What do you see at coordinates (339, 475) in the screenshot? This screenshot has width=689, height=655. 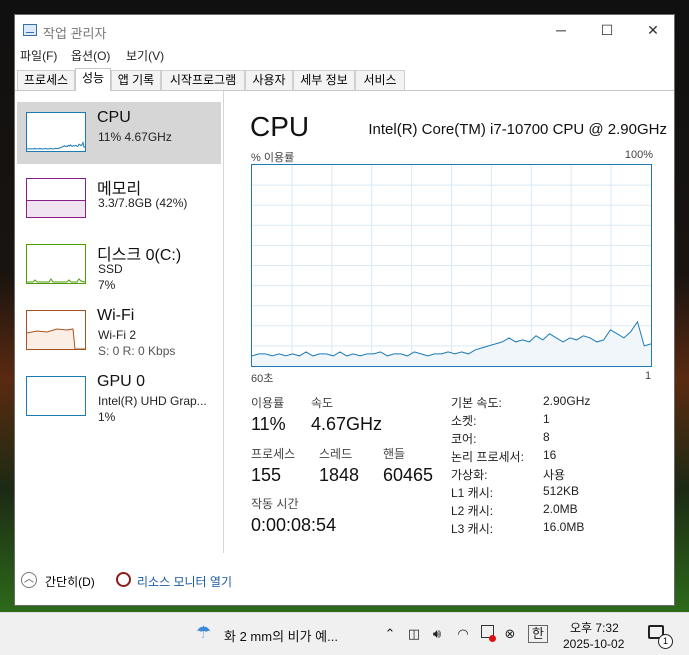 I see `threads-value: 1848` at bounding box center [339, 475].